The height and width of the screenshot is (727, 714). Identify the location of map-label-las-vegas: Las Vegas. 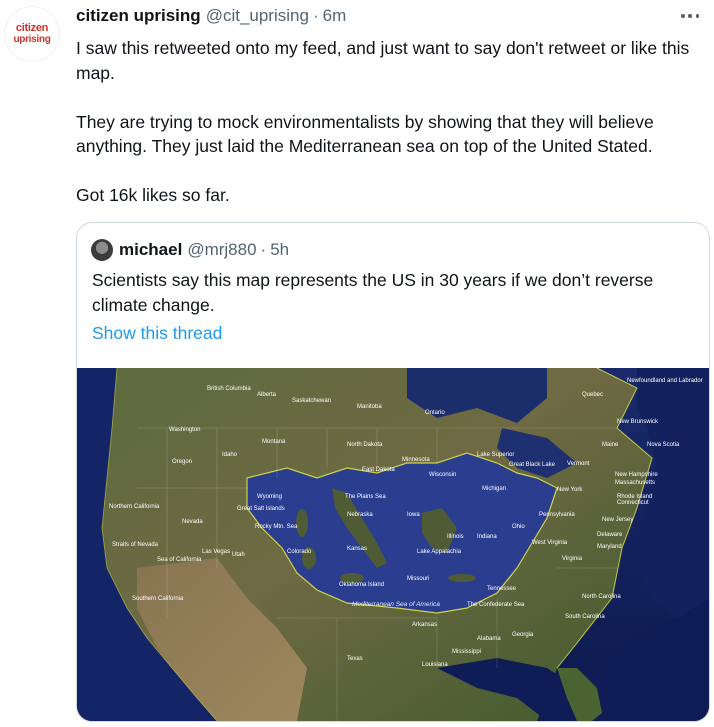
(216, 552).